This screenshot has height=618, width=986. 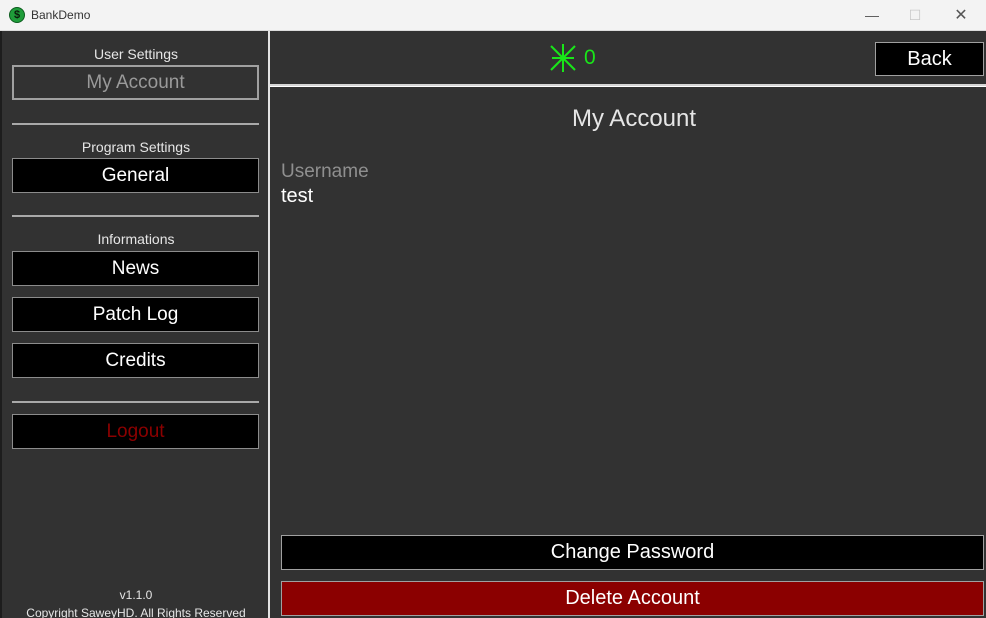 I want to click on sidebar-item-general: General, so click(x=135, y=175).